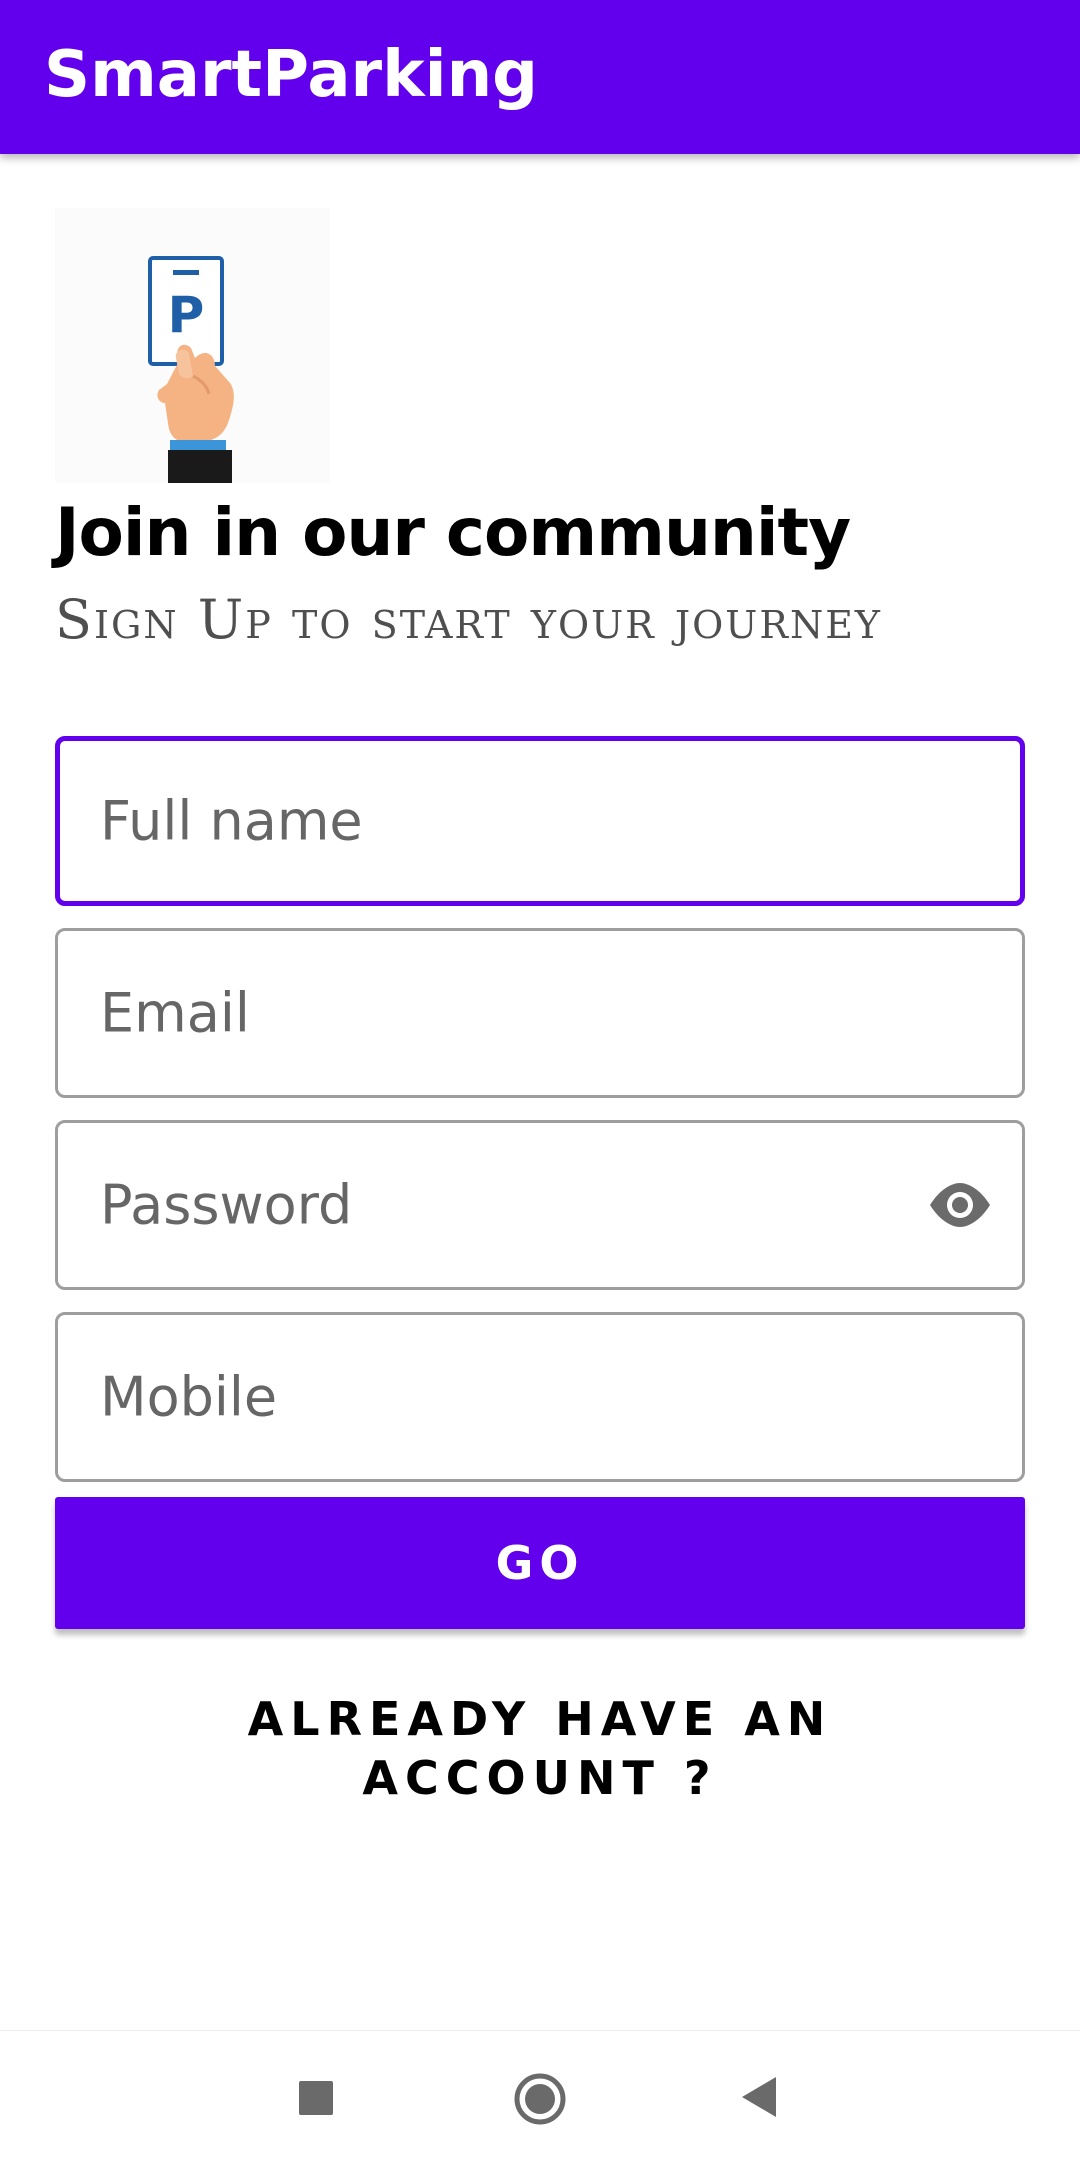  Describe the element at coordinates (453, 532) in the screenshot. I see `page-title: Join in our community` at that location.